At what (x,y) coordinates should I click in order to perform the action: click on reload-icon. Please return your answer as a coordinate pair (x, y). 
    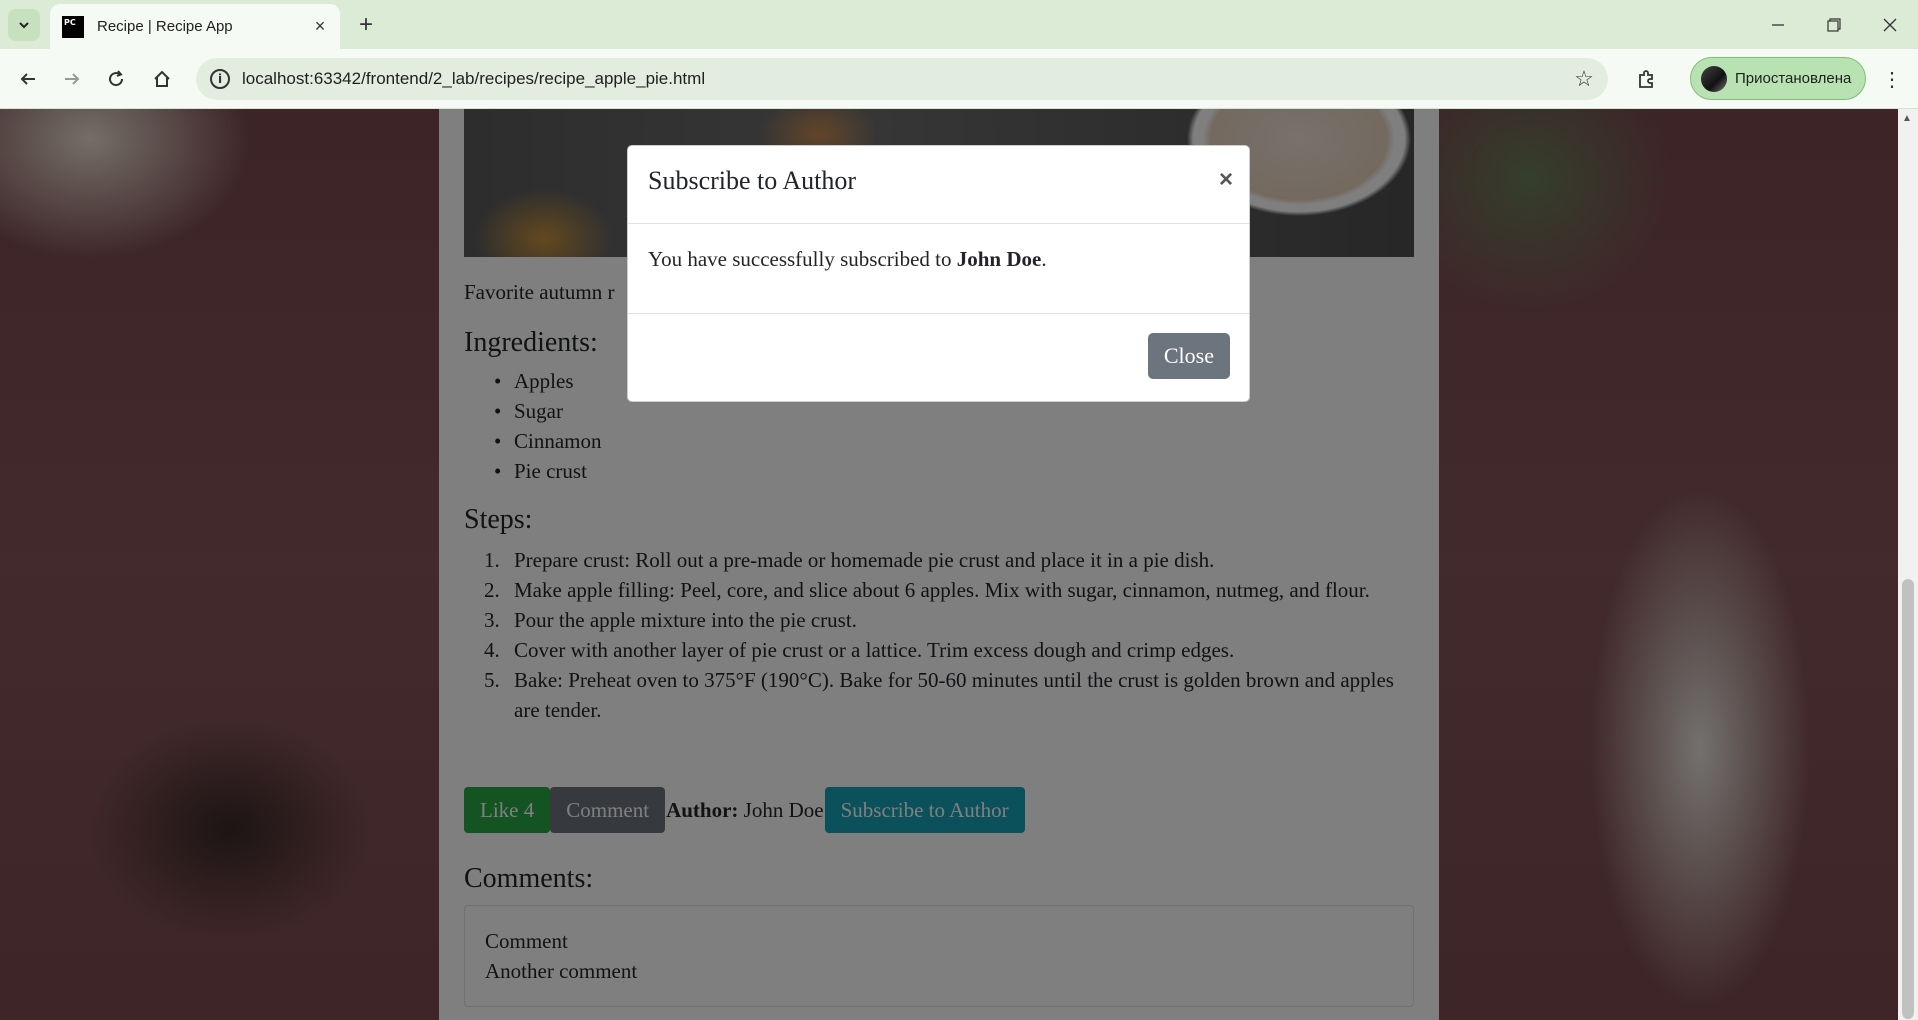
    Looking at the image, I should click on (116, 79).